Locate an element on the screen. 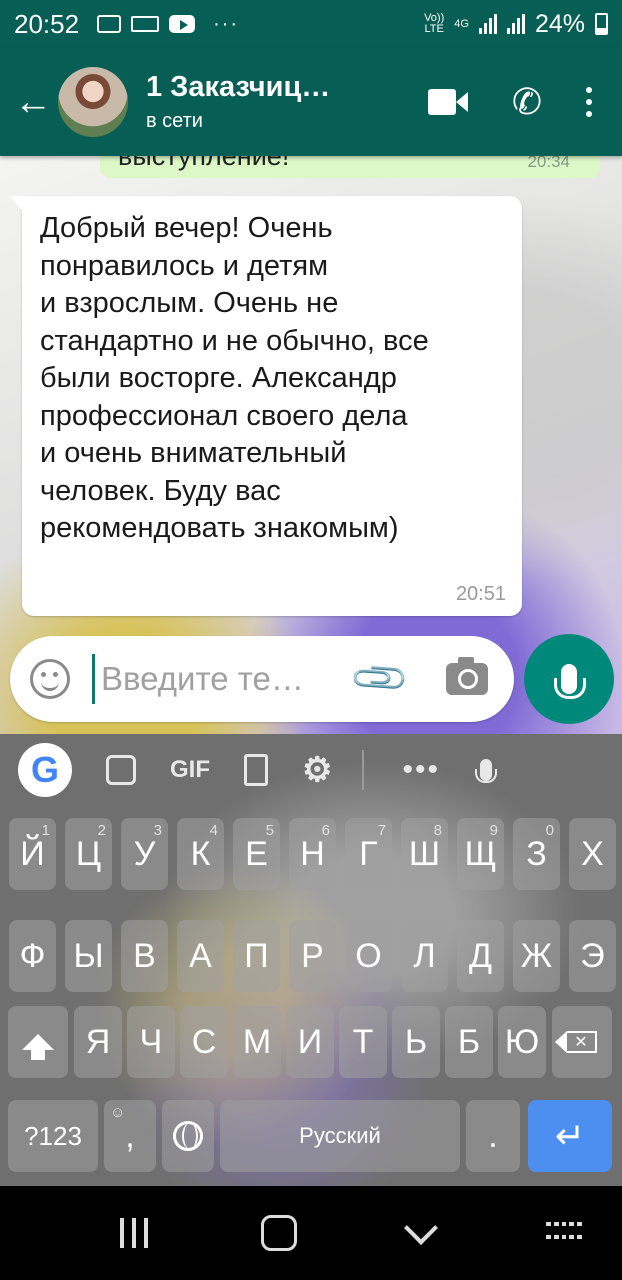  back-arrow-icon: ← is located at coordinates (34, 102).